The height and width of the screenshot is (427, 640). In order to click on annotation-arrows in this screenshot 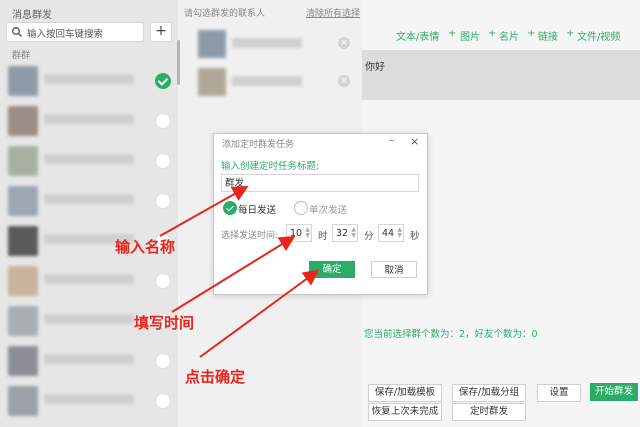, I will do `click(239, 272)`.